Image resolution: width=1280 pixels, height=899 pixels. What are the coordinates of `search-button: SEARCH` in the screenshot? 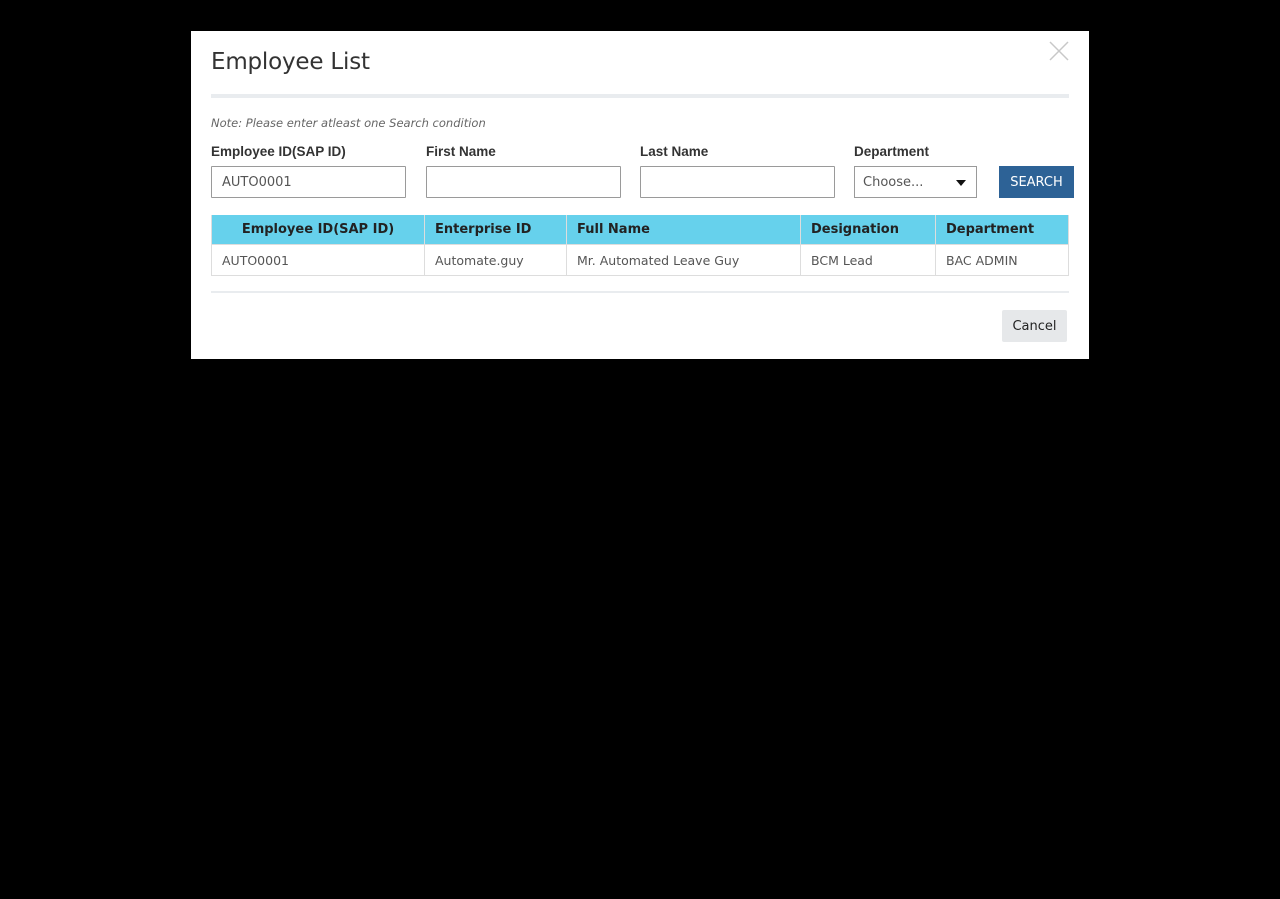 It's located at (1036, 182).